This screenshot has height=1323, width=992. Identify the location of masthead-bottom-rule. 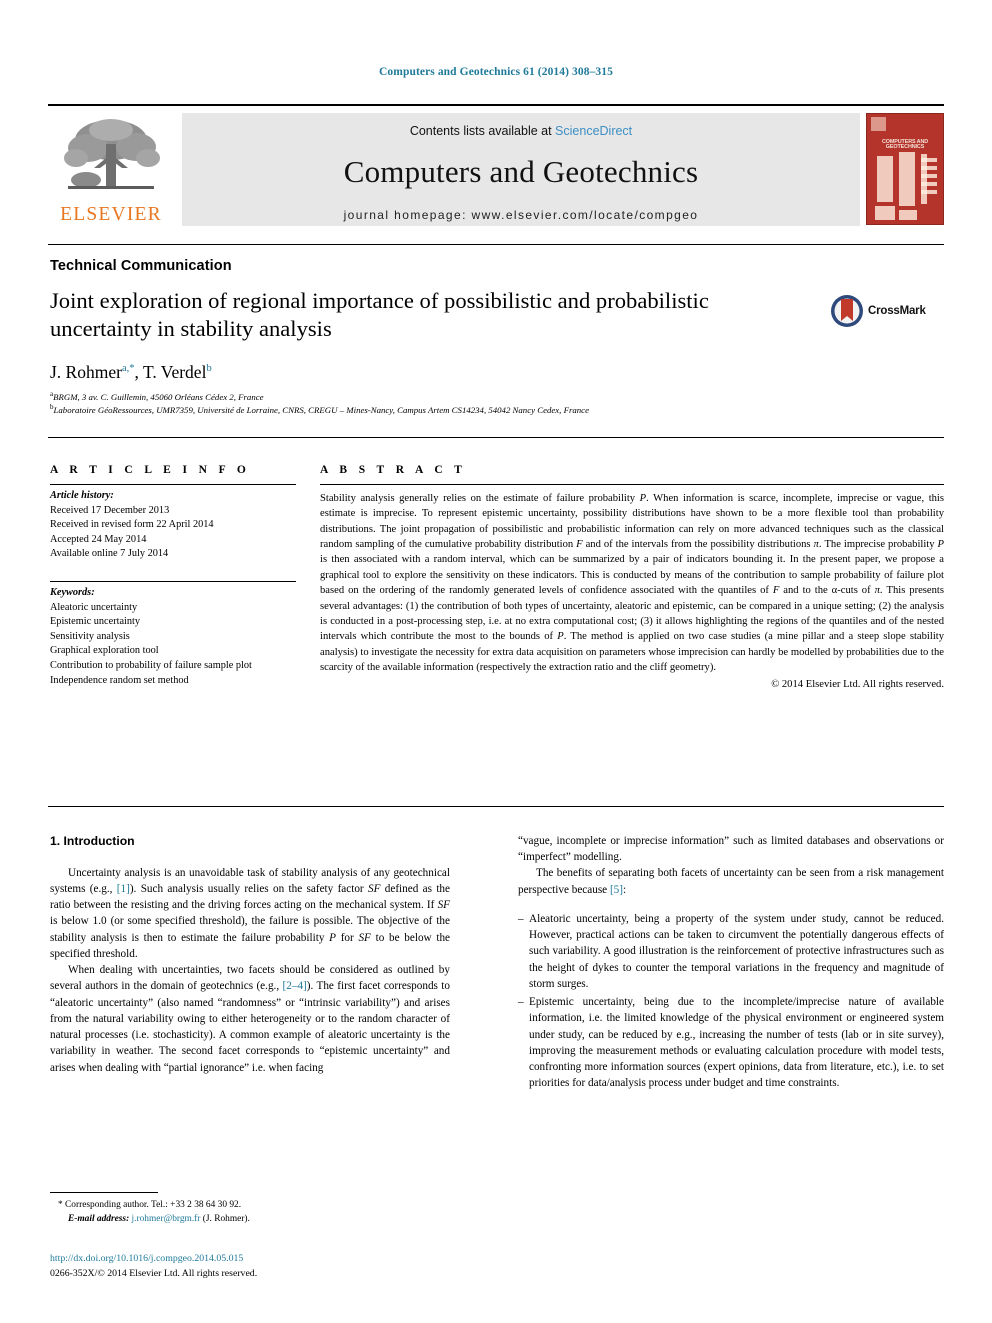
(496, 244).